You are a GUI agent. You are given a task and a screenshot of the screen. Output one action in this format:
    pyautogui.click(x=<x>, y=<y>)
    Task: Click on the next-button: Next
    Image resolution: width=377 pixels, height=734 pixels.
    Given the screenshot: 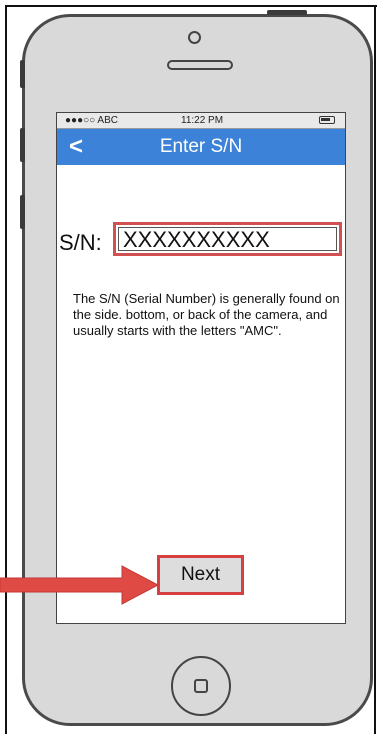 What is the action you would take?
    pyautogui.click(x=200, y=575)
    